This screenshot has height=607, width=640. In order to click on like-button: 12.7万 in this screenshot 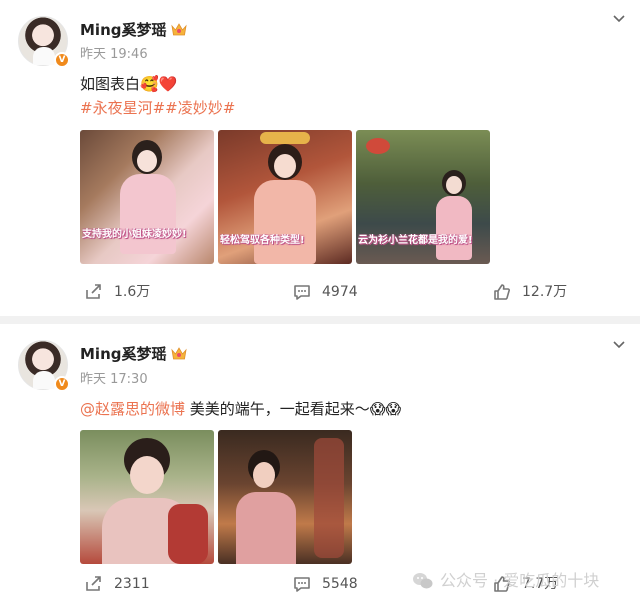, I will do `click(529, 292)`.